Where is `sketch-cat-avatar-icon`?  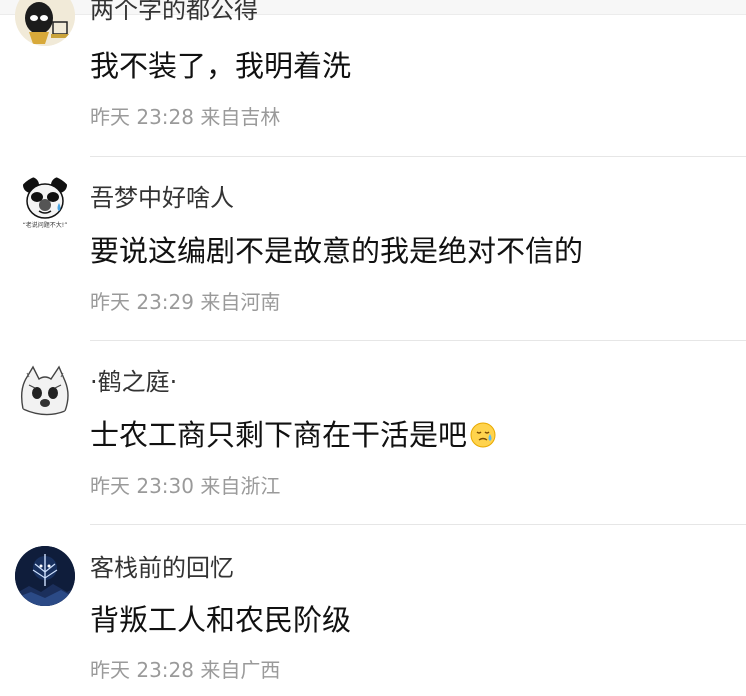
sketch-cat-avatar-icon is located at coordinates (45, 389).